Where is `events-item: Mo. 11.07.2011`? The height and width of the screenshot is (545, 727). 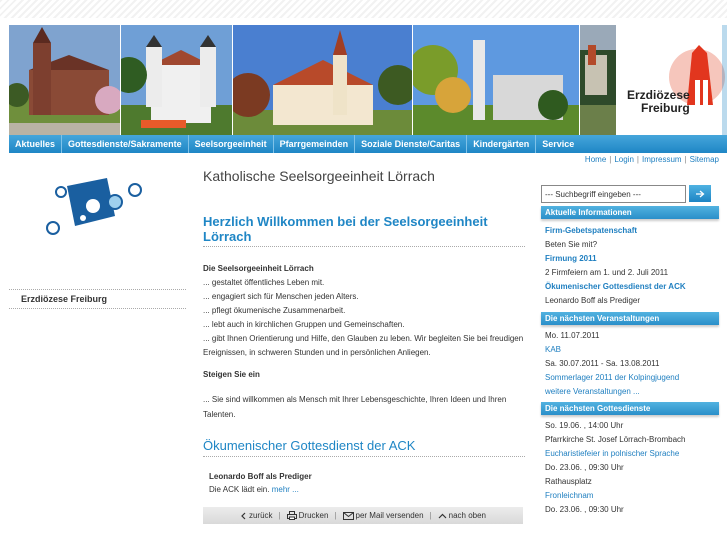
events-item: Mo. 11.07.2011 is located at coordinates (572, 335).